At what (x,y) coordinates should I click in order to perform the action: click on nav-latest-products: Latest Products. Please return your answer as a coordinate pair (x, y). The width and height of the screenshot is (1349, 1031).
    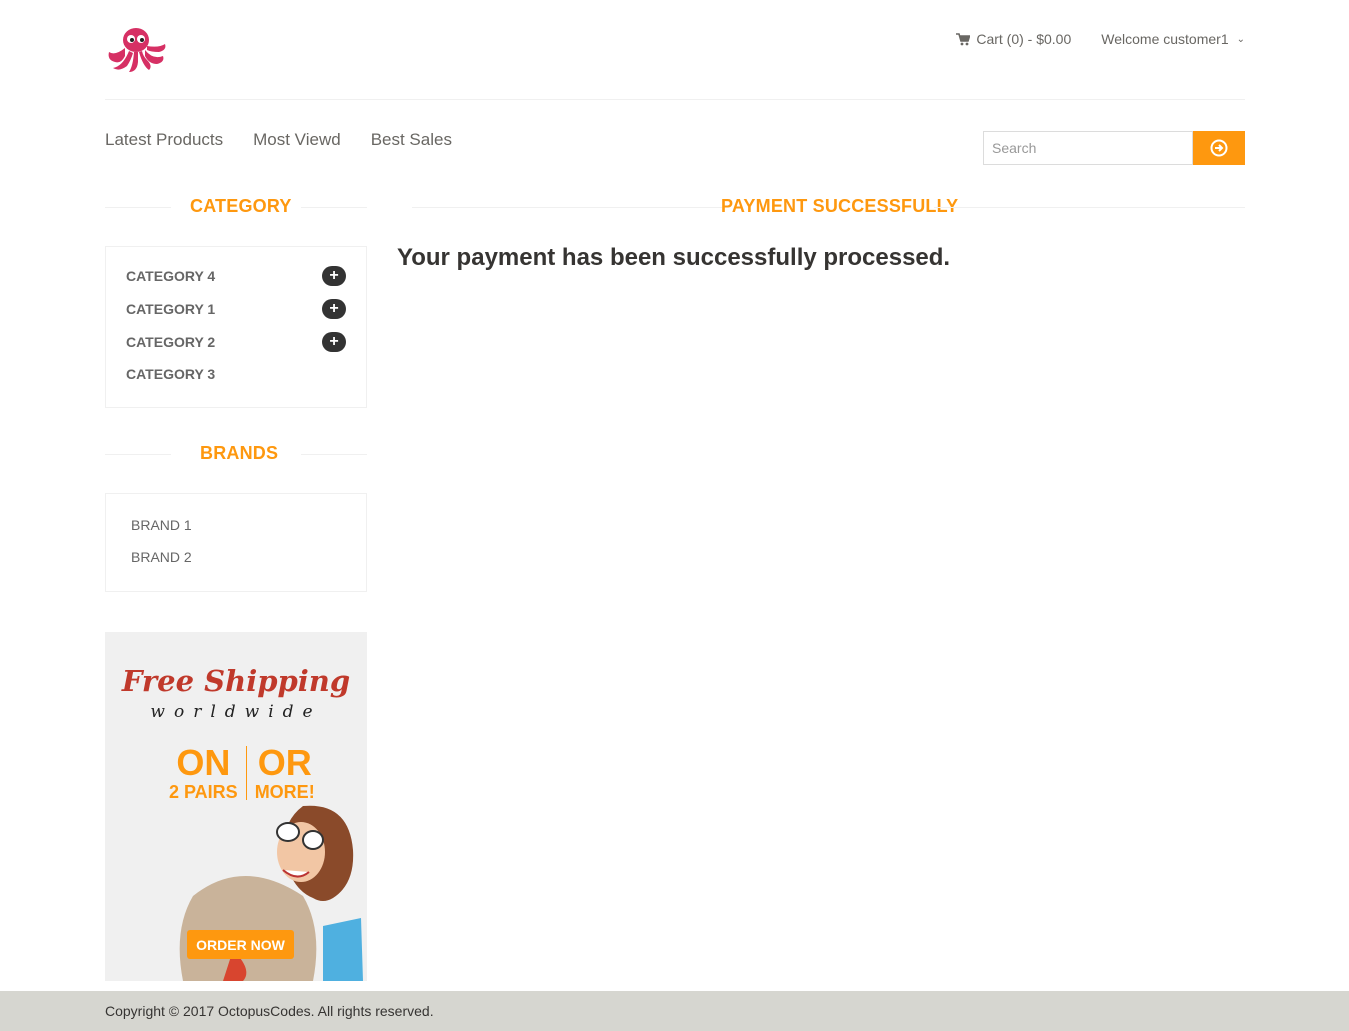
    Looking at the image, I should click on (164, 140).